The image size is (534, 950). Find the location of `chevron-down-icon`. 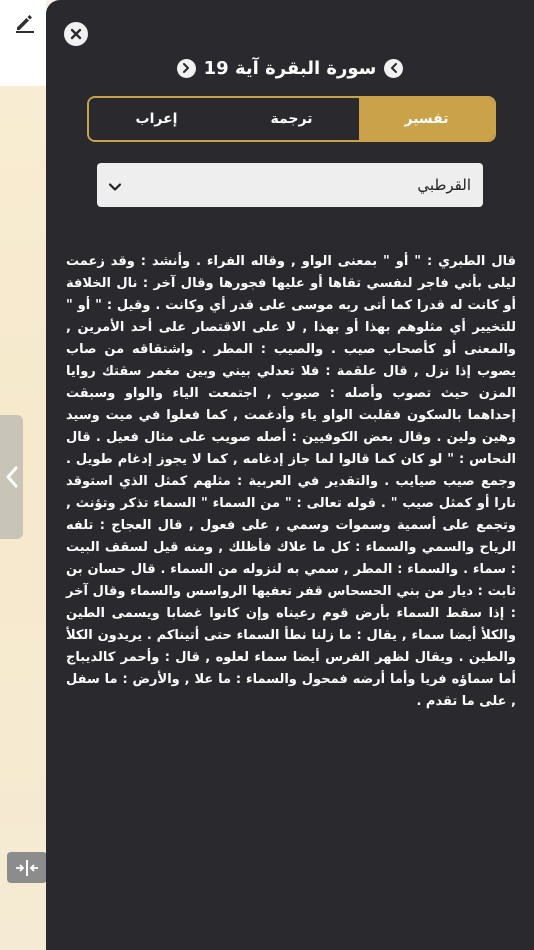

chevron-down-icon is located at coordinates (115, 185).